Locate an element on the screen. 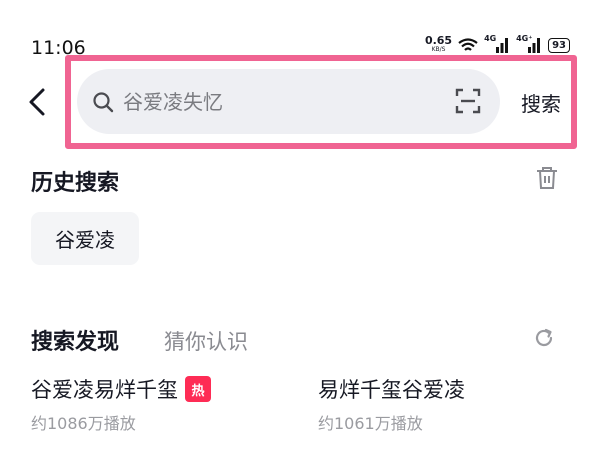  scan-icon is located at coordinates (468, 101).